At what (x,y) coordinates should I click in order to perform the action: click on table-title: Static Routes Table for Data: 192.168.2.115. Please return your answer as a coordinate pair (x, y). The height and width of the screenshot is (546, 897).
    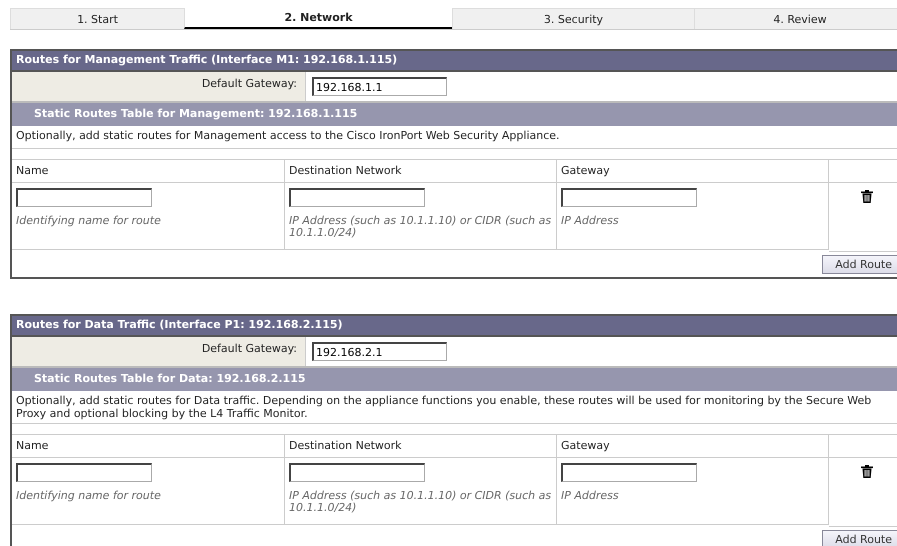
    Looking at the image, I should click on (454, 379).